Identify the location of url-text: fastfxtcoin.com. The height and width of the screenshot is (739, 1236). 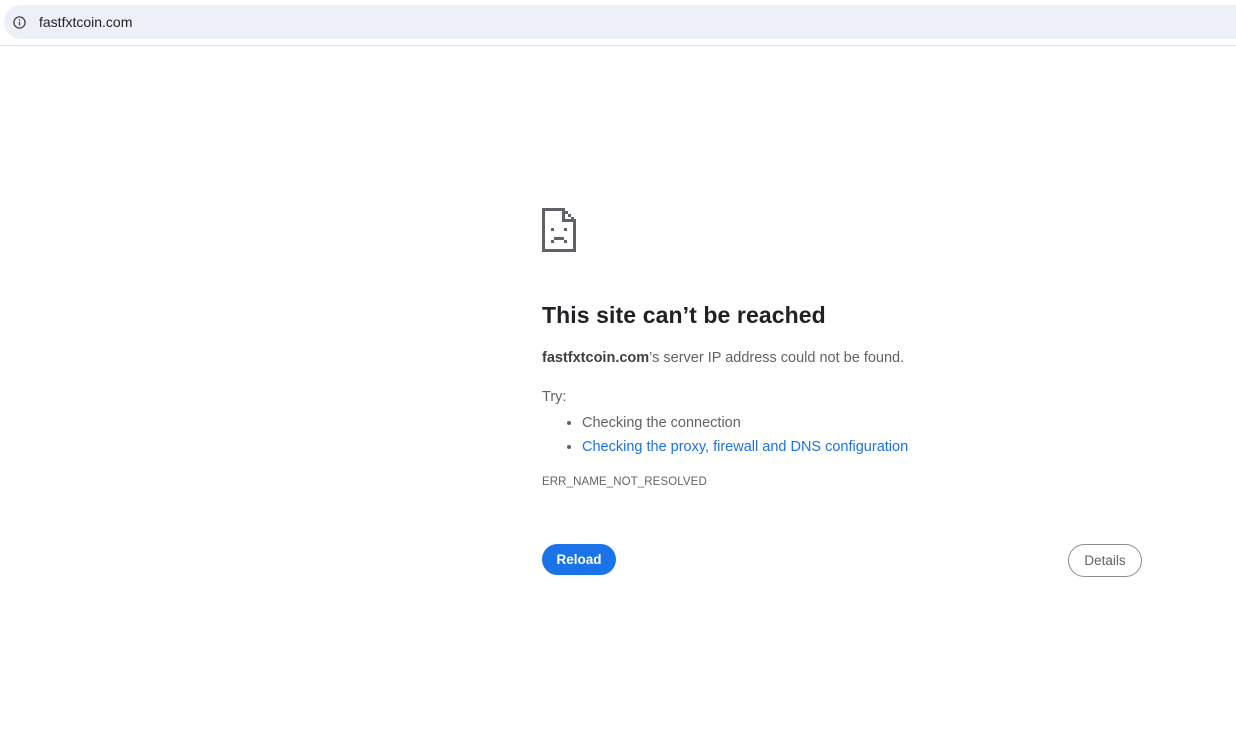
(85, 22).